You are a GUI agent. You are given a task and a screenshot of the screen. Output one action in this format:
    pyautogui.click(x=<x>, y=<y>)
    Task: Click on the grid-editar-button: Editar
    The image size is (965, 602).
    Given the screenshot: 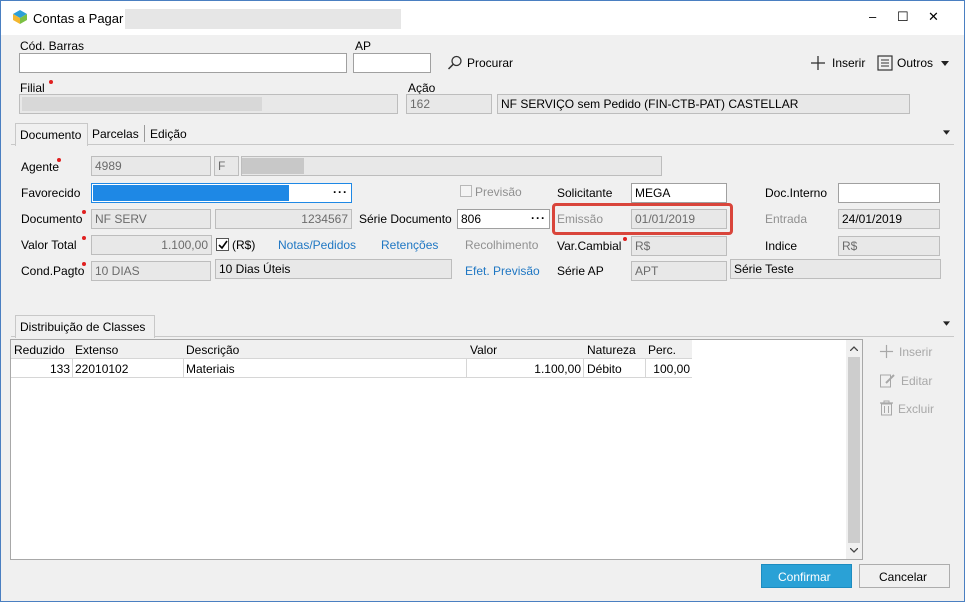 What is the action you would take?
    pyautogui.click(x=913, y=380)
    